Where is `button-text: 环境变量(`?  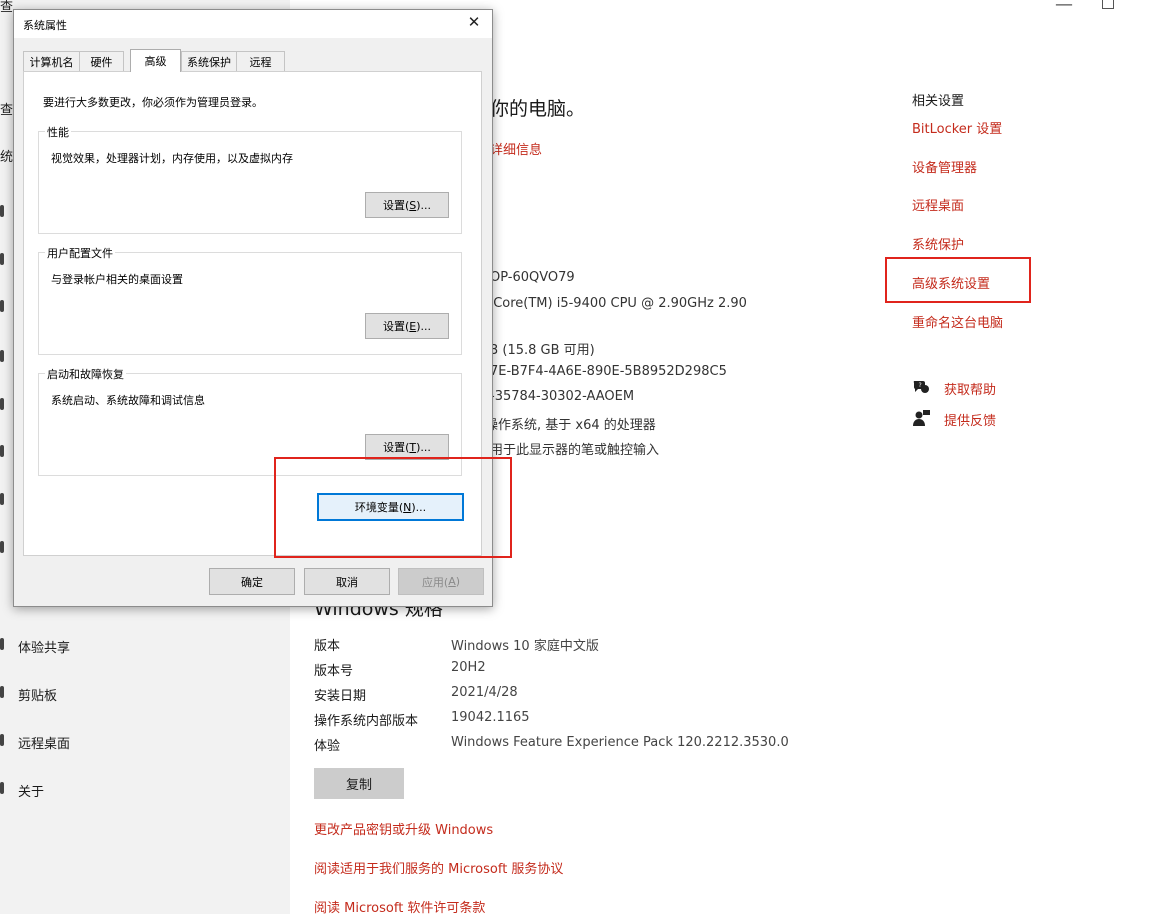 button-text: 环境变量( is located at coordinates (379, 507).